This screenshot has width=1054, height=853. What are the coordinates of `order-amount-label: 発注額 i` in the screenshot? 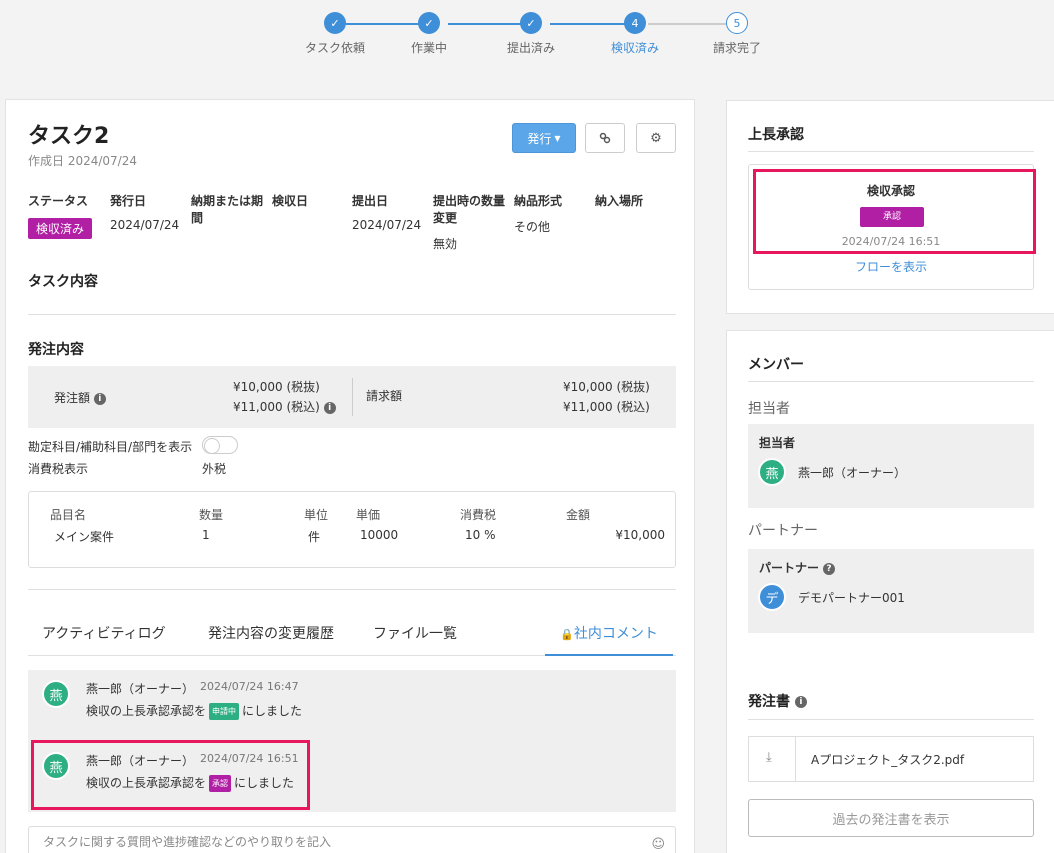 It's located at (80, 397).